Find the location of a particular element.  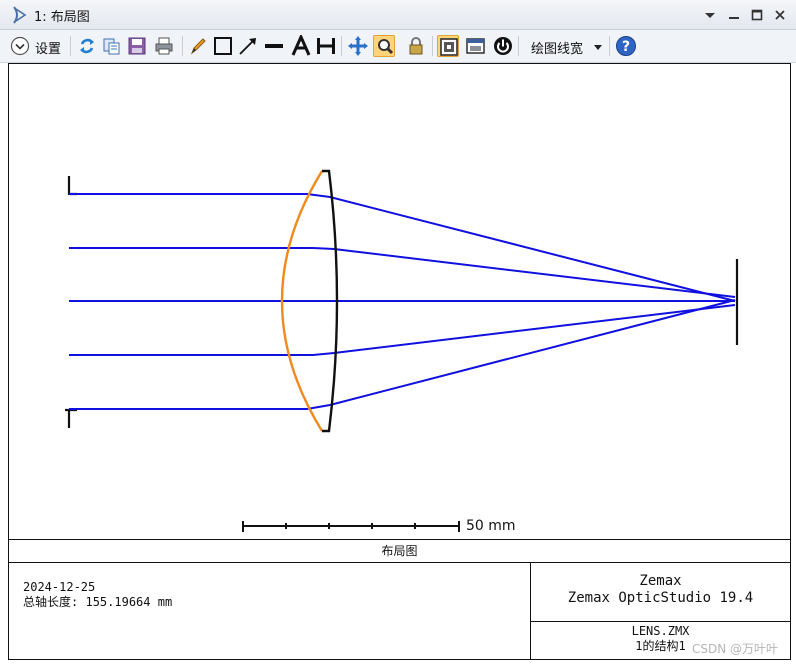

info-left-block: 2024-12-25 总轴长度: 155.19664 mm is located at coordinates (97, 595).